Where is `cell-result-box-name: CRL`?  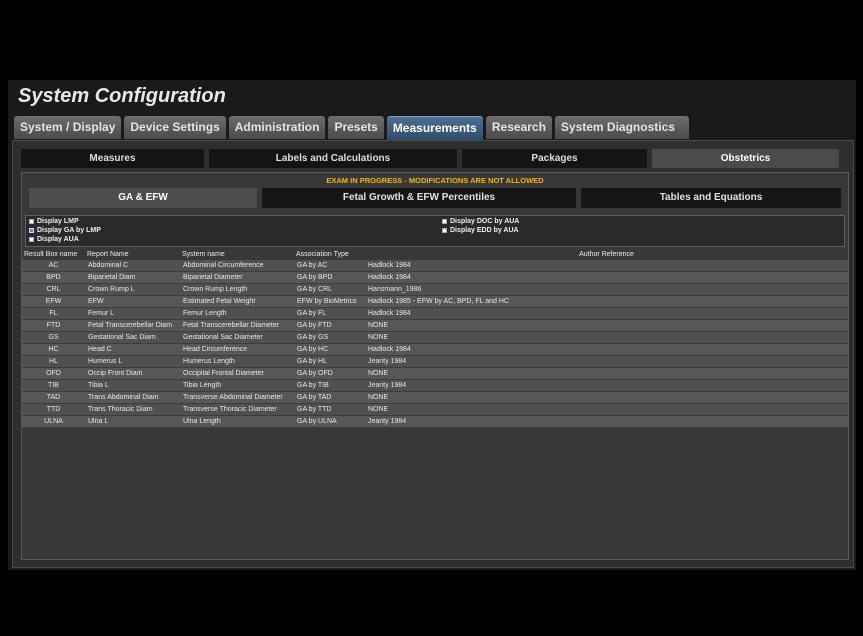
cell-result-box-name: CRL is located at coordinates (53, 289).